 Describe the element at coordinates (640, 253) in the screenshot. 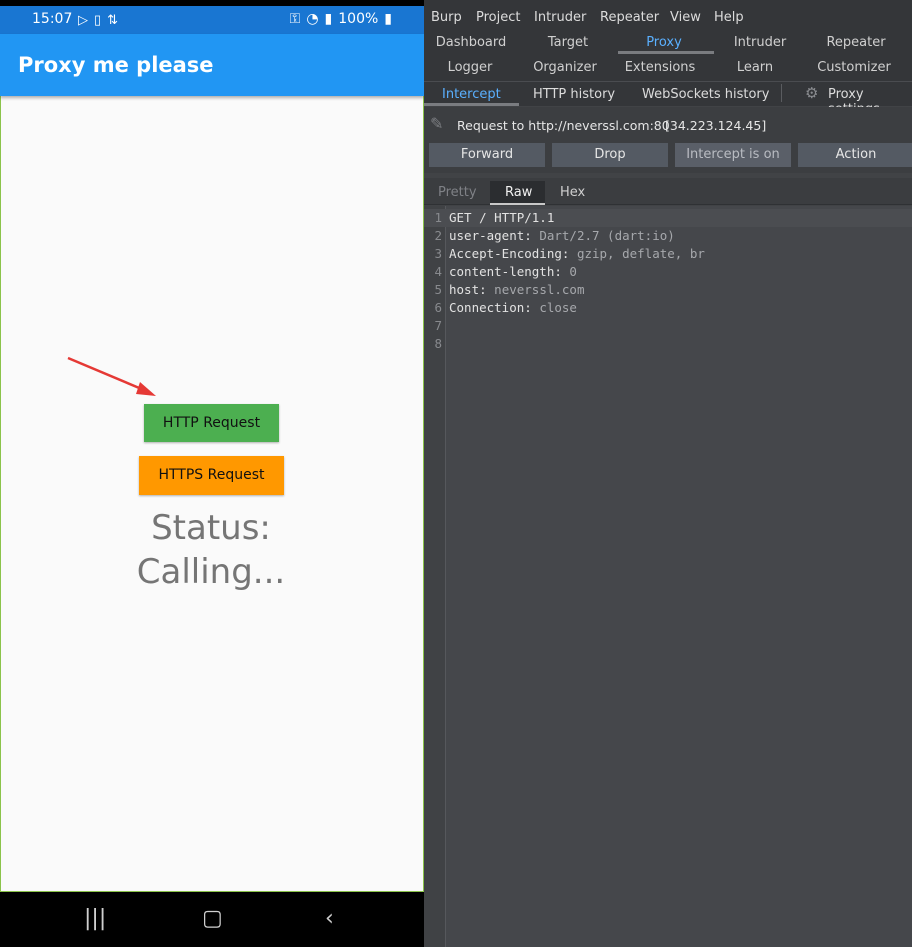

I see `header-value: gzip, deflate, br` at that location.